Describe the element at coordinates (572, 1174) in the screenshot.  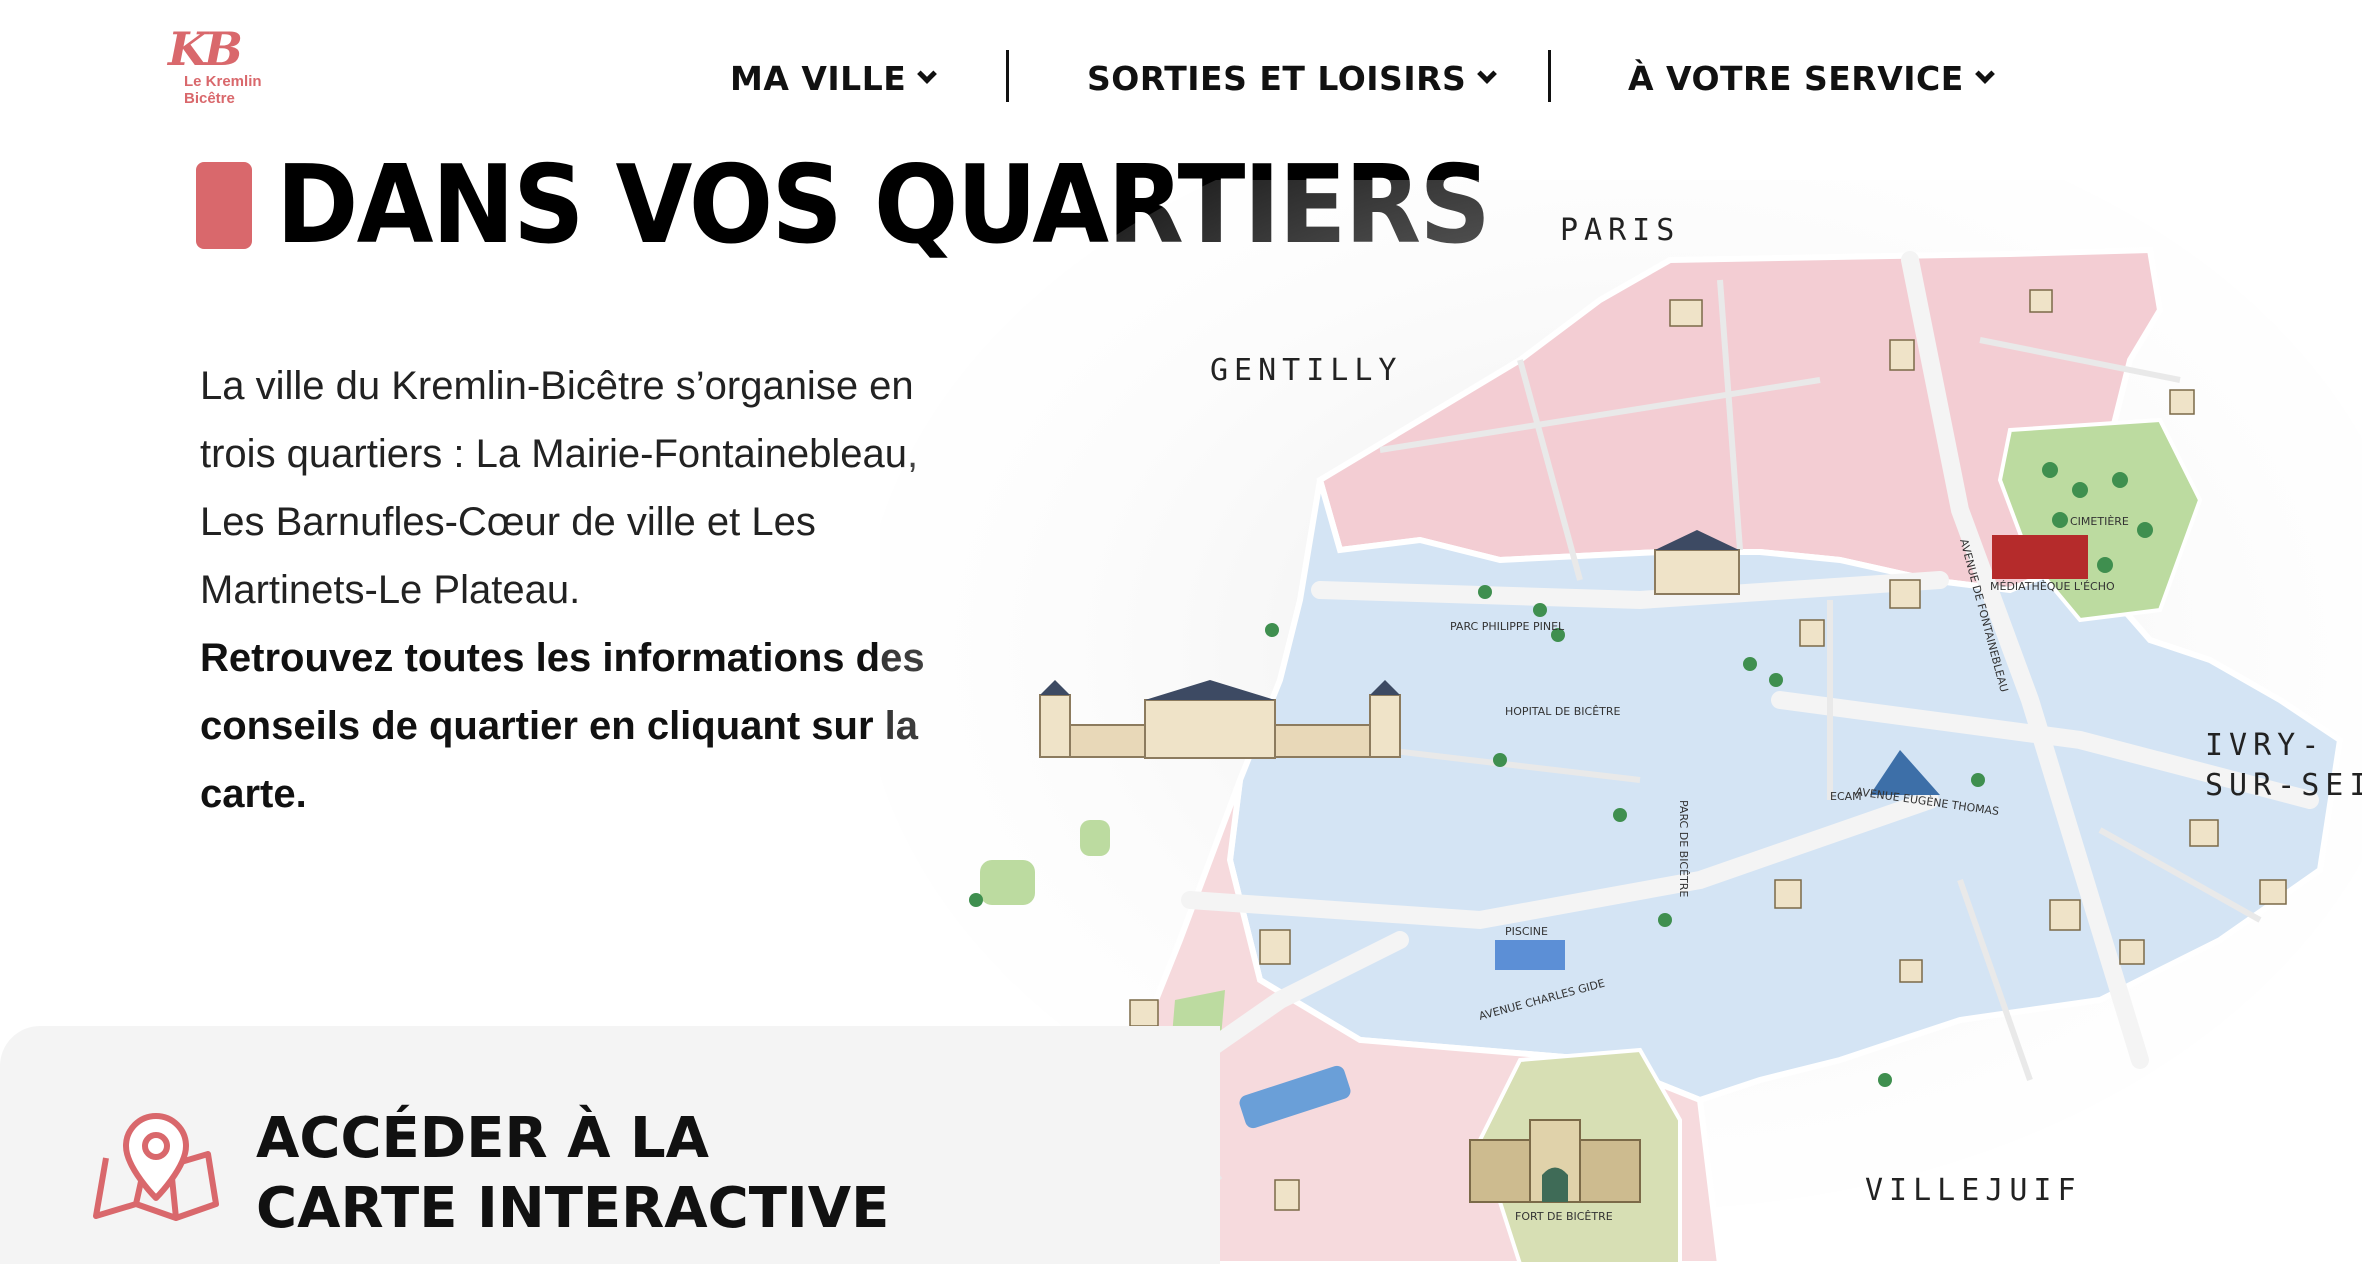
I see `interactive-map-link: ACCÉDER À LA CARTE INTERACTIVE` at that location.